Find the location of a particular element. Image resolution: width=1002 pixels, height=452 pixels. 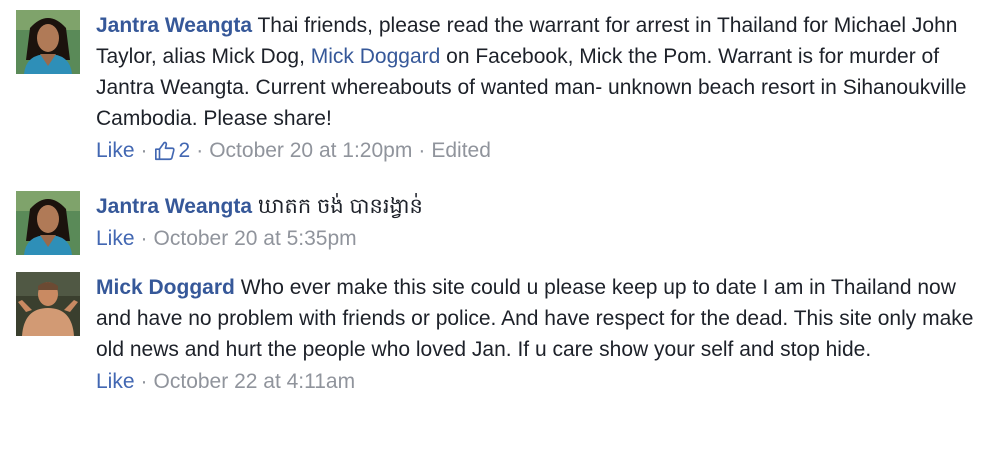

edited-label: Edited is located at coordinates (461, 151).